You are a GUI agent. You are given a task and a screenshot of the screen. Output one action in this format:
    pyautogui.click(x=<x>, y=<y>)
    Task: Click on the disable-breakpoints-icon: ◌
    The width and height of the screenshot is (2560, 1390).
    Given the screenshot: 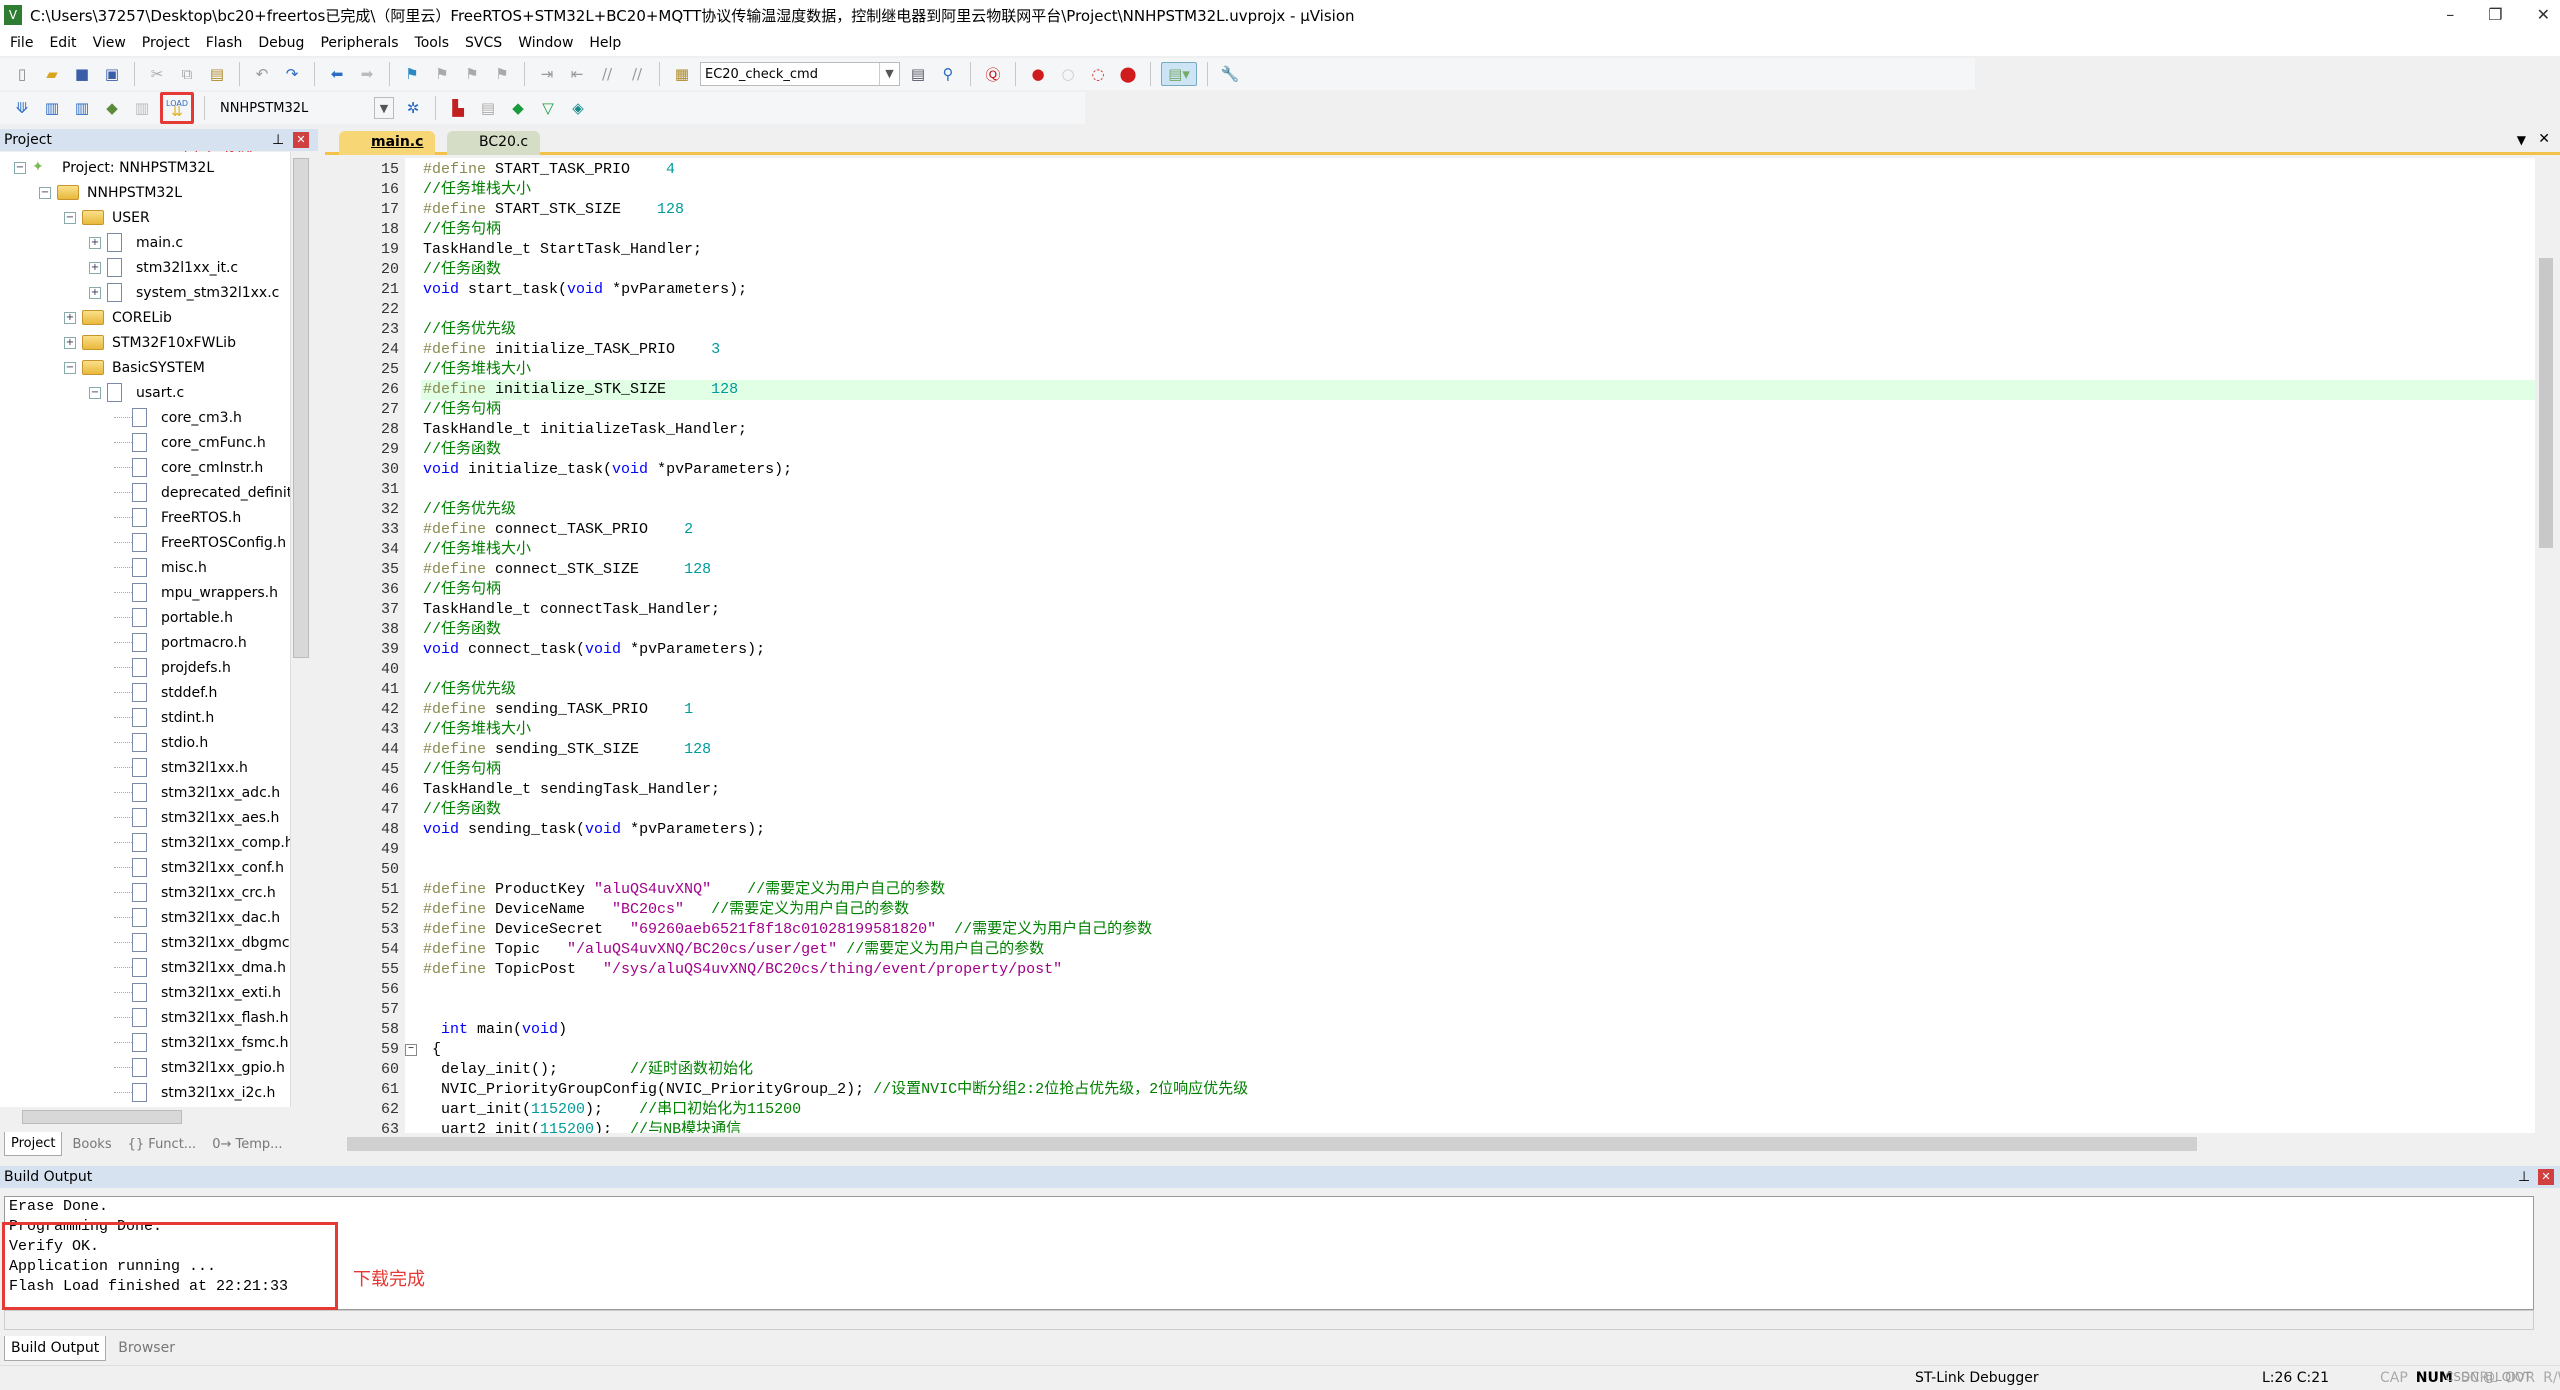 What is the action you would take?
    pyautogui.click(x=1098, y=74)
    